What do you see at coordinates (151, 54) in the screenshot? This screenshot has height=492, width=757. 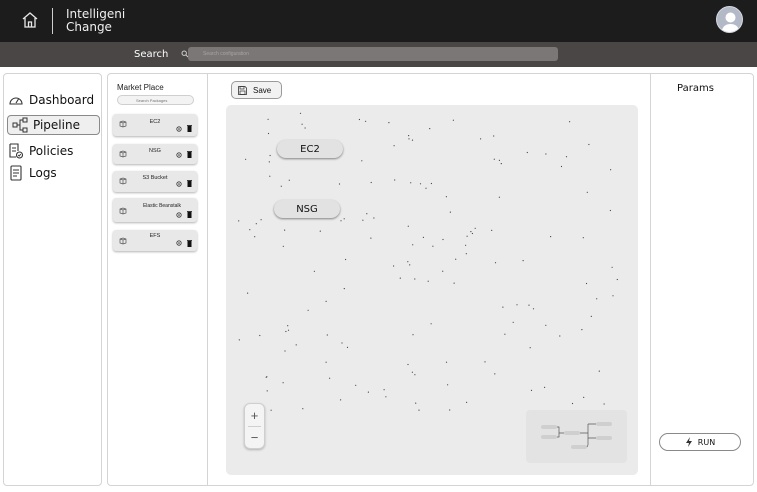 I see `search-label: Search` at bounding box center [151, 54].